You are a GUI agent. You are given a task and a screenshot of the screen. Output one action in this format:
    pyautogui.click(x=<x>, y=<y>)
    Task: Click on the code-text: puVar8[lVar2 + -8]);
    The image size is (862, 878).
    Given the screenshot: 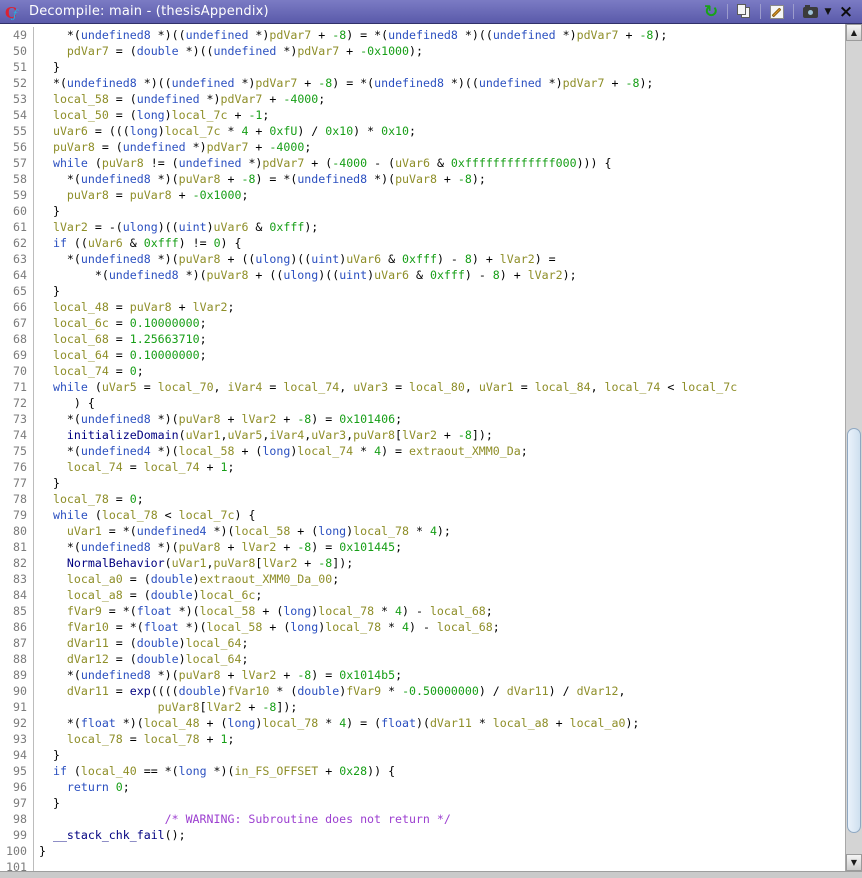 What is the action you would take?
    pyautogui.click(x=166, y=707)
    